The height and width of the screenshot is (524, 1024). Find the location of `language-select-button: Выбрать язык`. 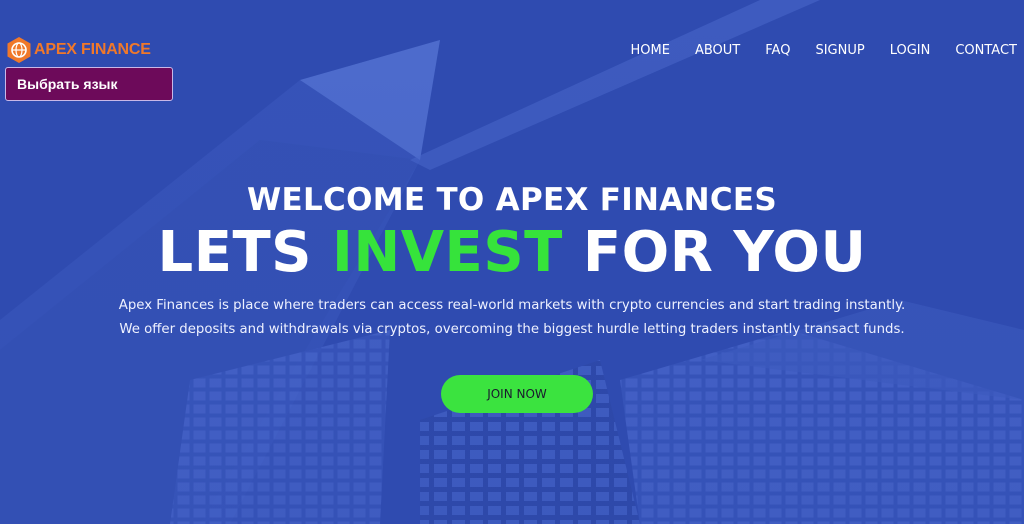

language-select-button: Выбрать язык is located at coordinates (89, 84).